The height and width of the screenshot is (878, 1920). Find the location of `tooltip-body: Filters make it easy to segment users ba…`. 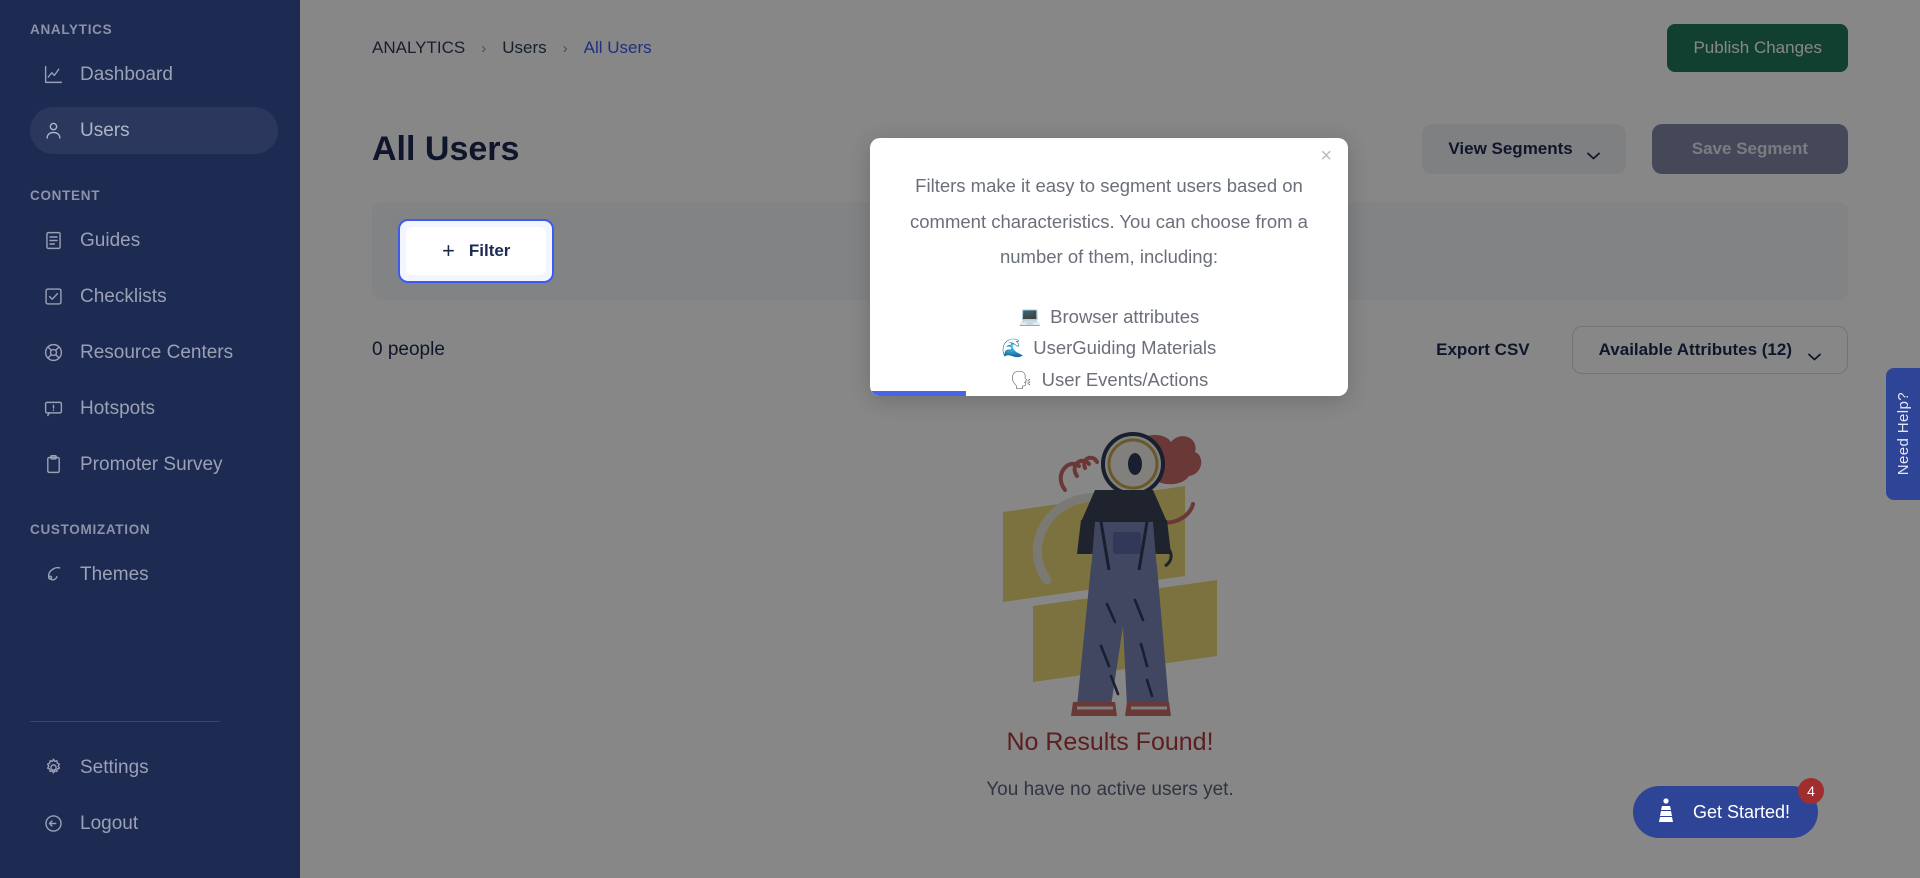

tooltip-body: Filters make it easy to segment users ba… is located at coordinates (1109, 221).